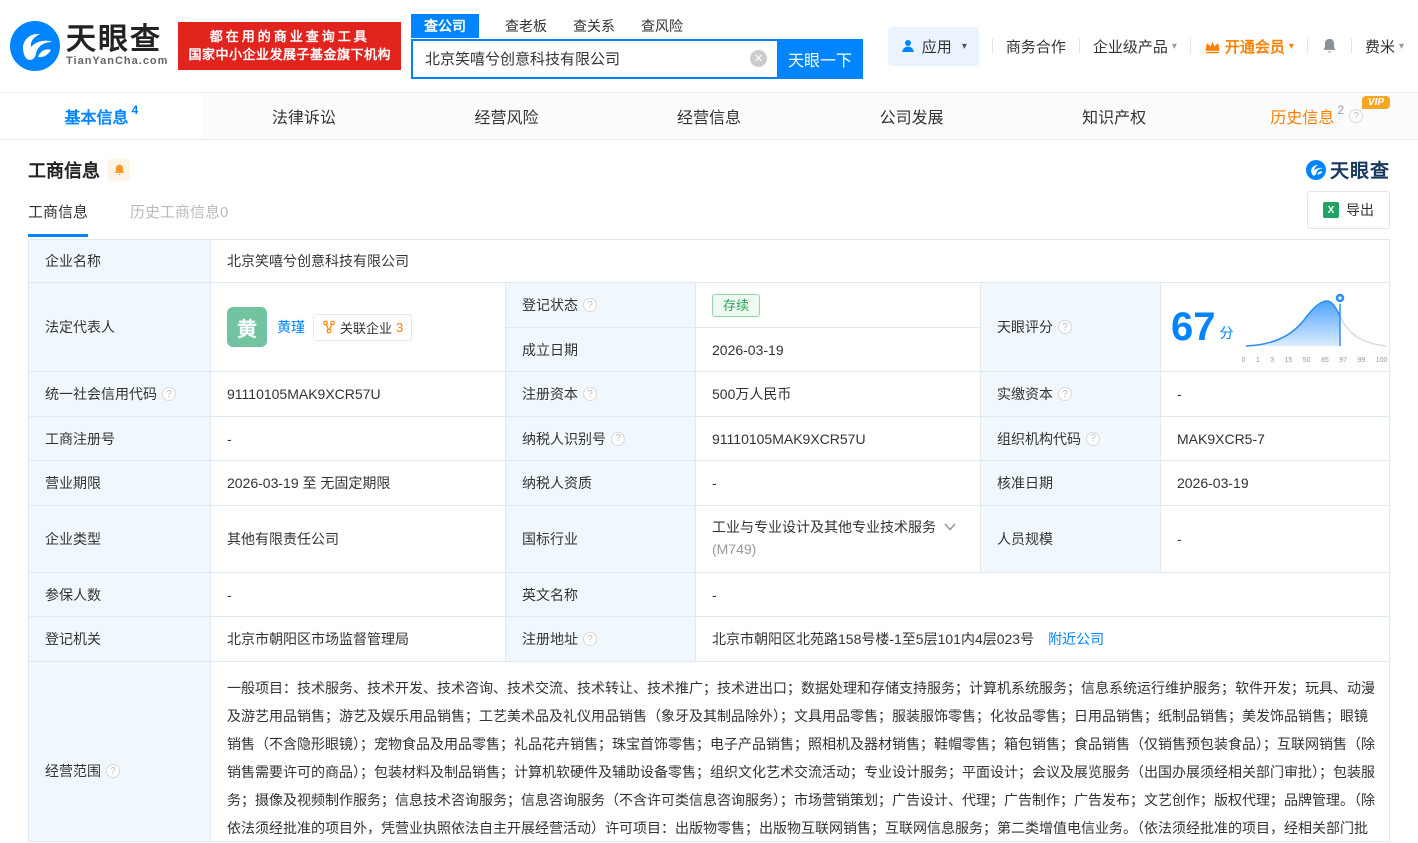 The width and height of the screenshot is (1418, 843). What do you see at coordinates (1348, 210) in the screenshot?
I see `export-button: X 导出` at bounding box center [1348, 210].